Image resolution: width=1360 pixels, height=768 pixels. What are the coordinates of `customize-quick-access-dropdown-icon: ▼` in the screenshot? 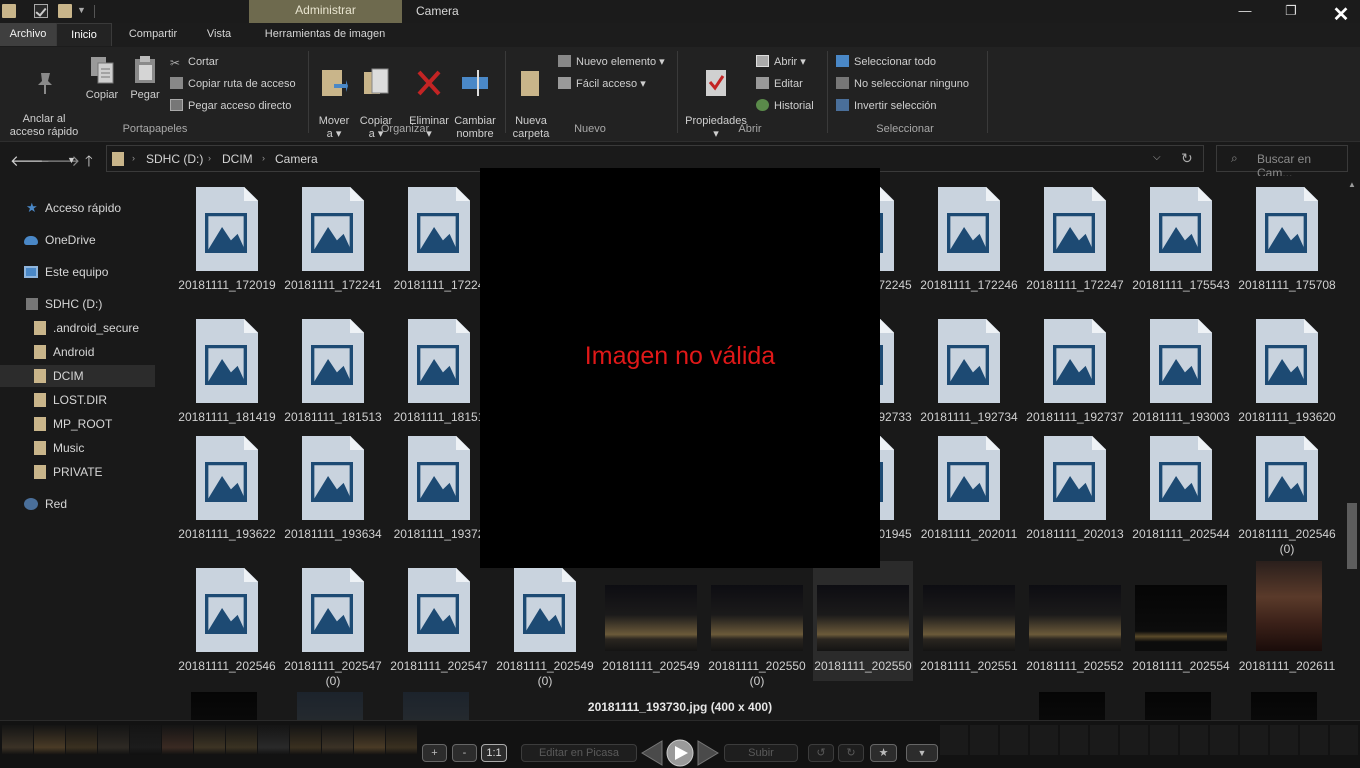 It's located at (81, 10).